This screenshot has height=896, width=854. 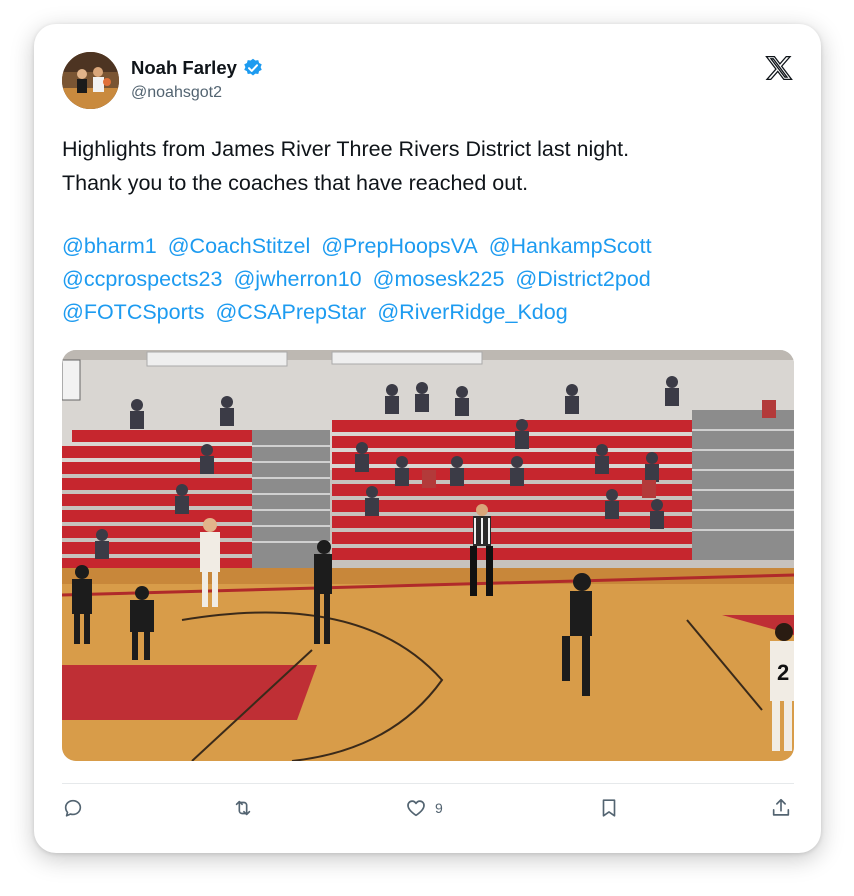 What do you see at coordinates (472, 312) in the screenshot?
I see `mention-link: @RiverRidge_Kdog` at bounding box center [472, 312].